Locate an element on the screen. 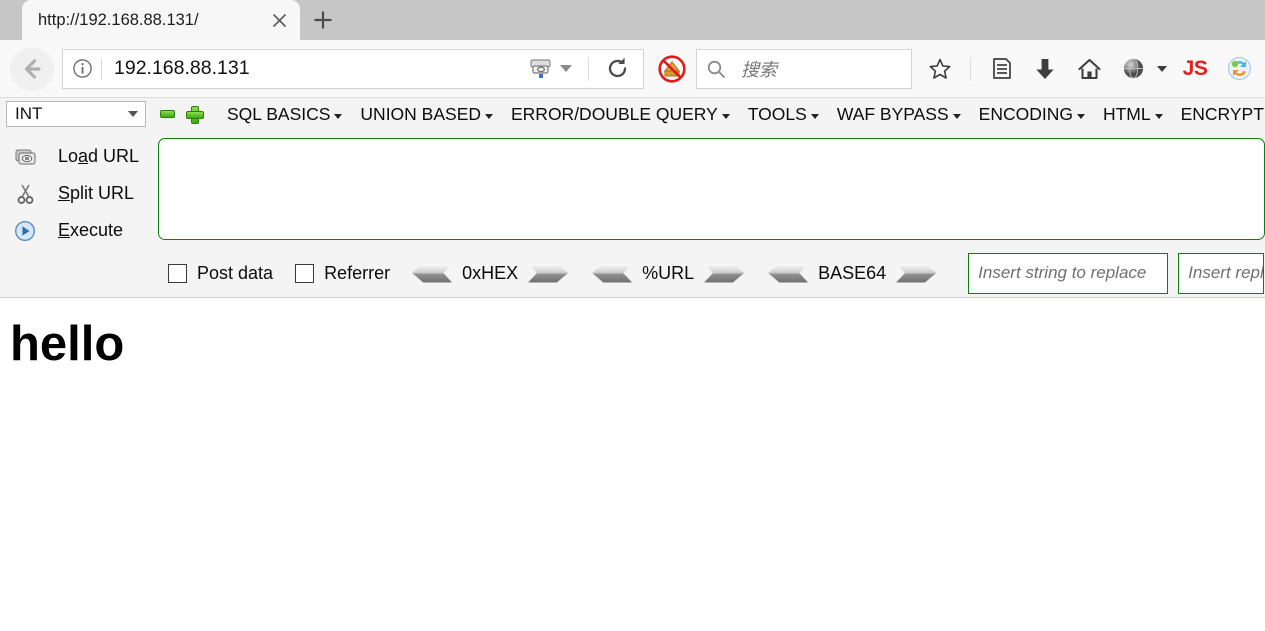  accesskey: E is located at coordinates (64, 230).